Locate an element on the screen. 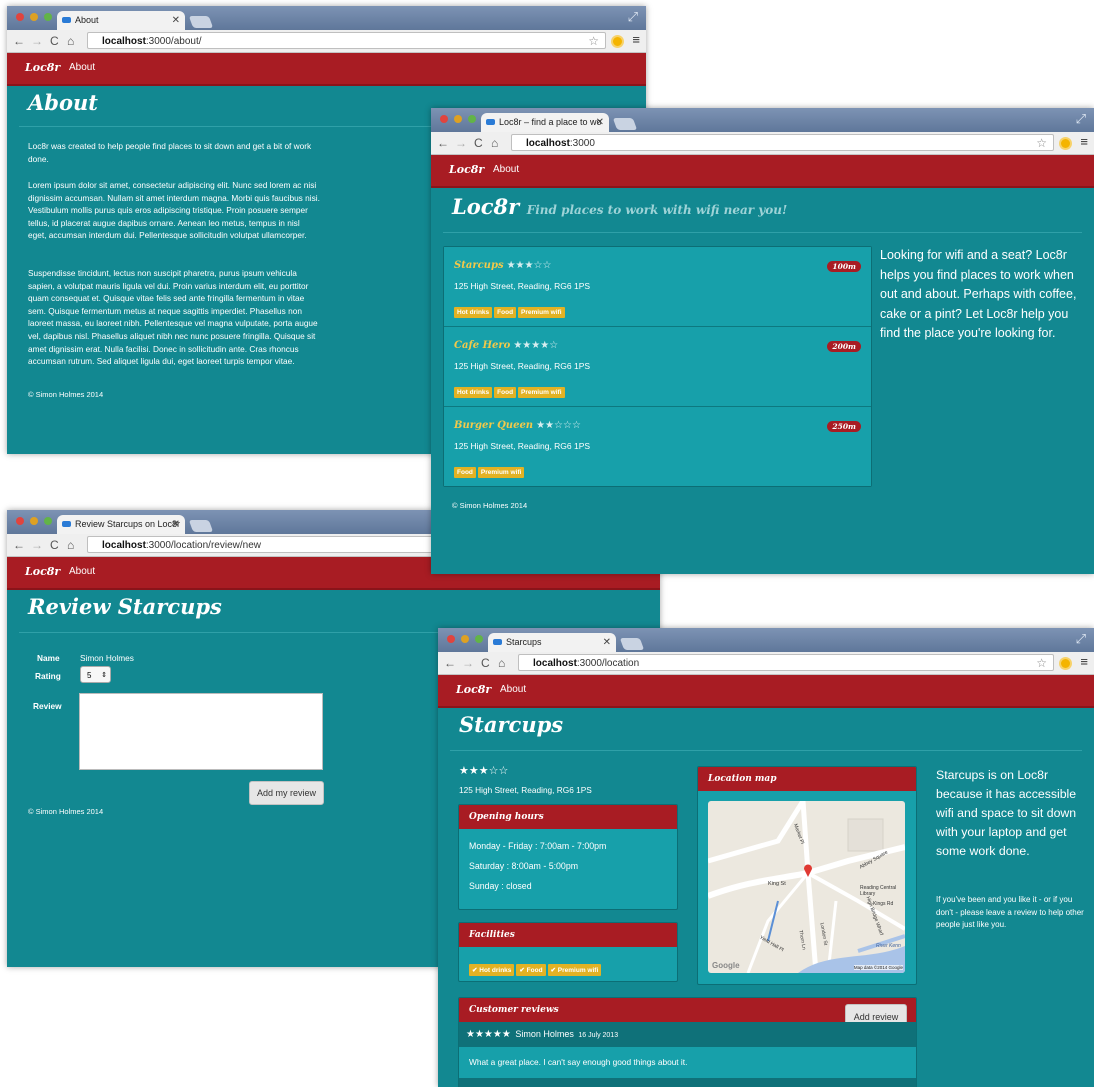 This screenshot has width=1094, height=1087. footer: © Simon Holmes 2014 is located at coordinates (490, 505).